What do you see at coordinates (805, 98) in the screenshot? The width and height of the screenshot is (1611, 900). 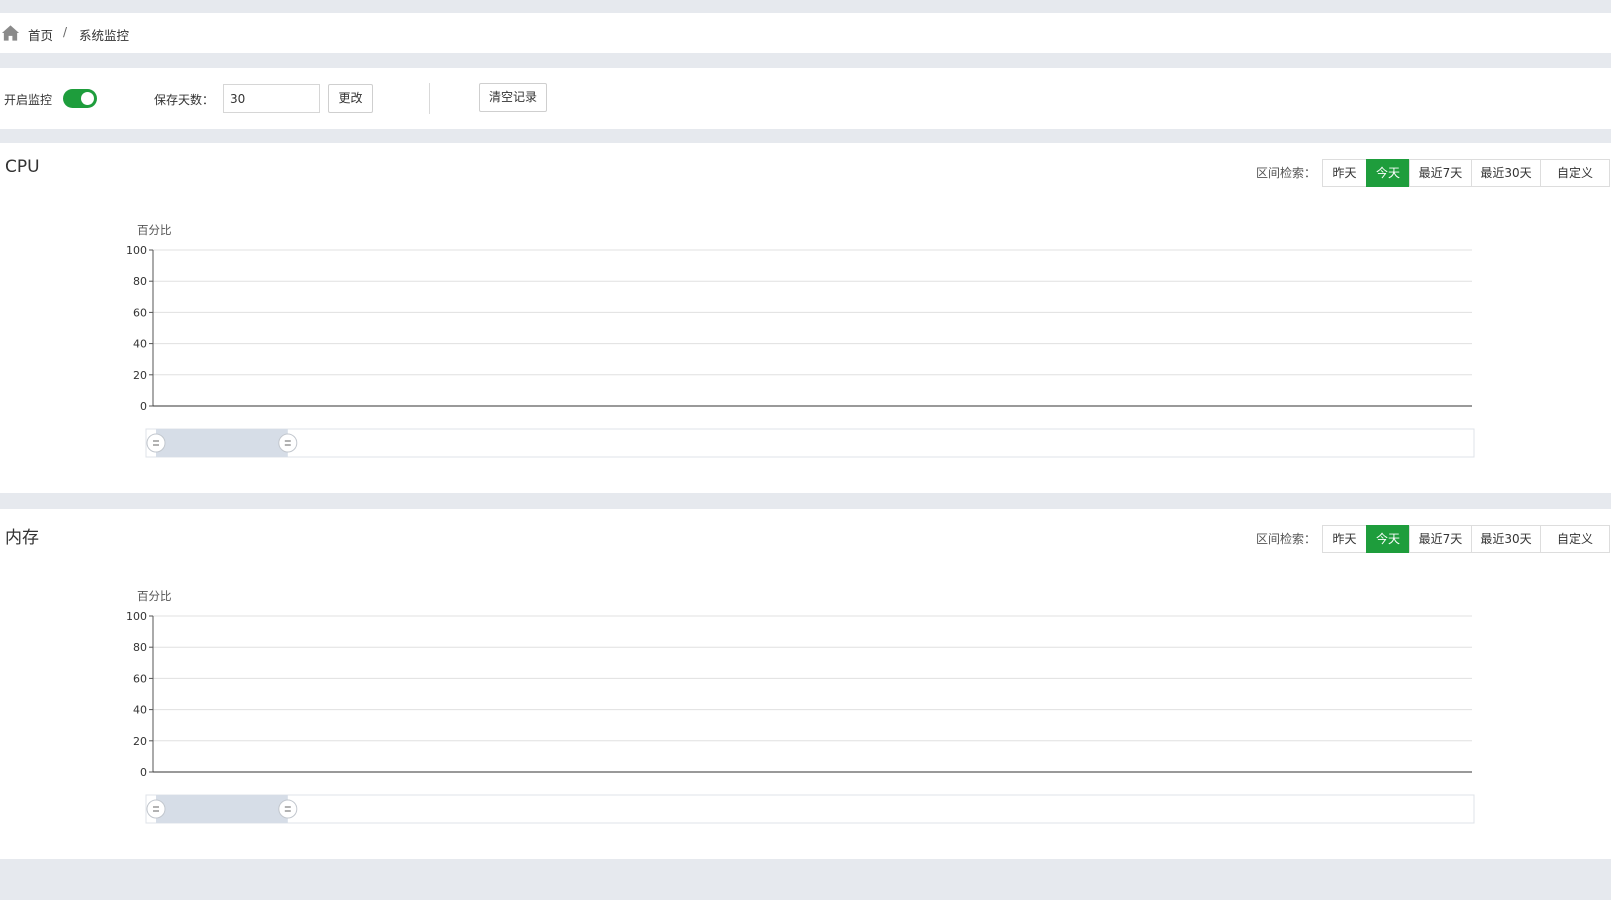 I see `monitor-toolbar: 开启监控 保存天数： 更改 清空记录` at bounding box center [805, 98].